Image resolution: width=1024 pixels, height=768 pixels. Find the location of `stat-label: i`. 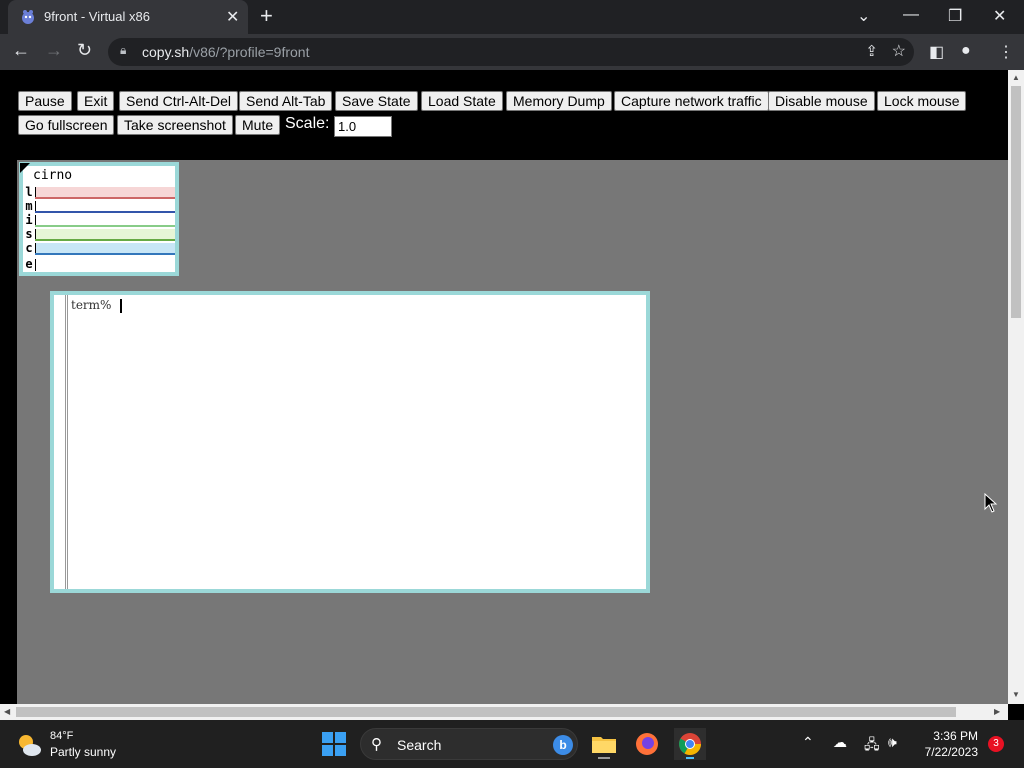

stat-label: i is located at coordinates (29, 220).